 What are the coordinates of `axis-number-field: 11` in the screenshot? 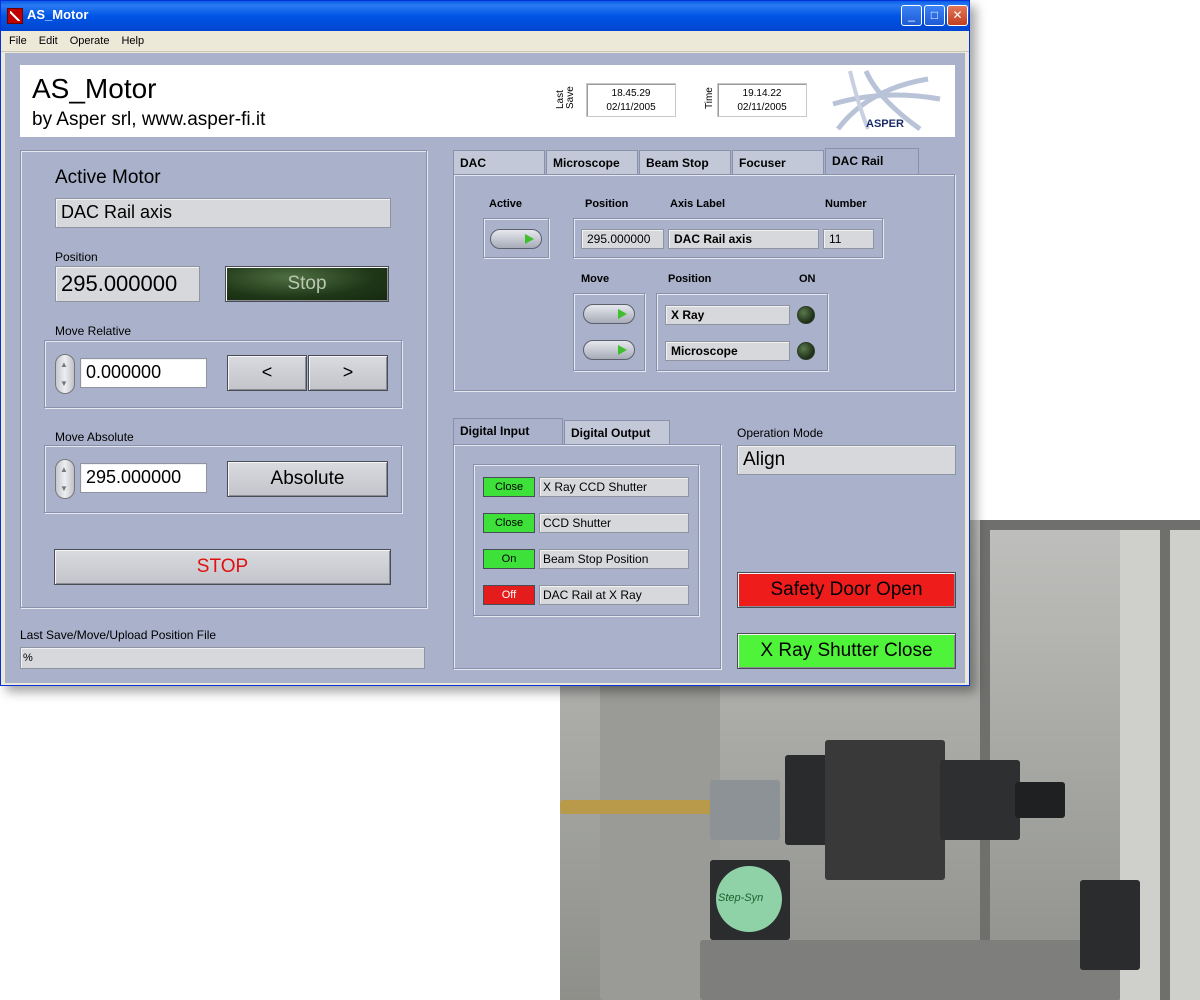 It's located at (848, 239).